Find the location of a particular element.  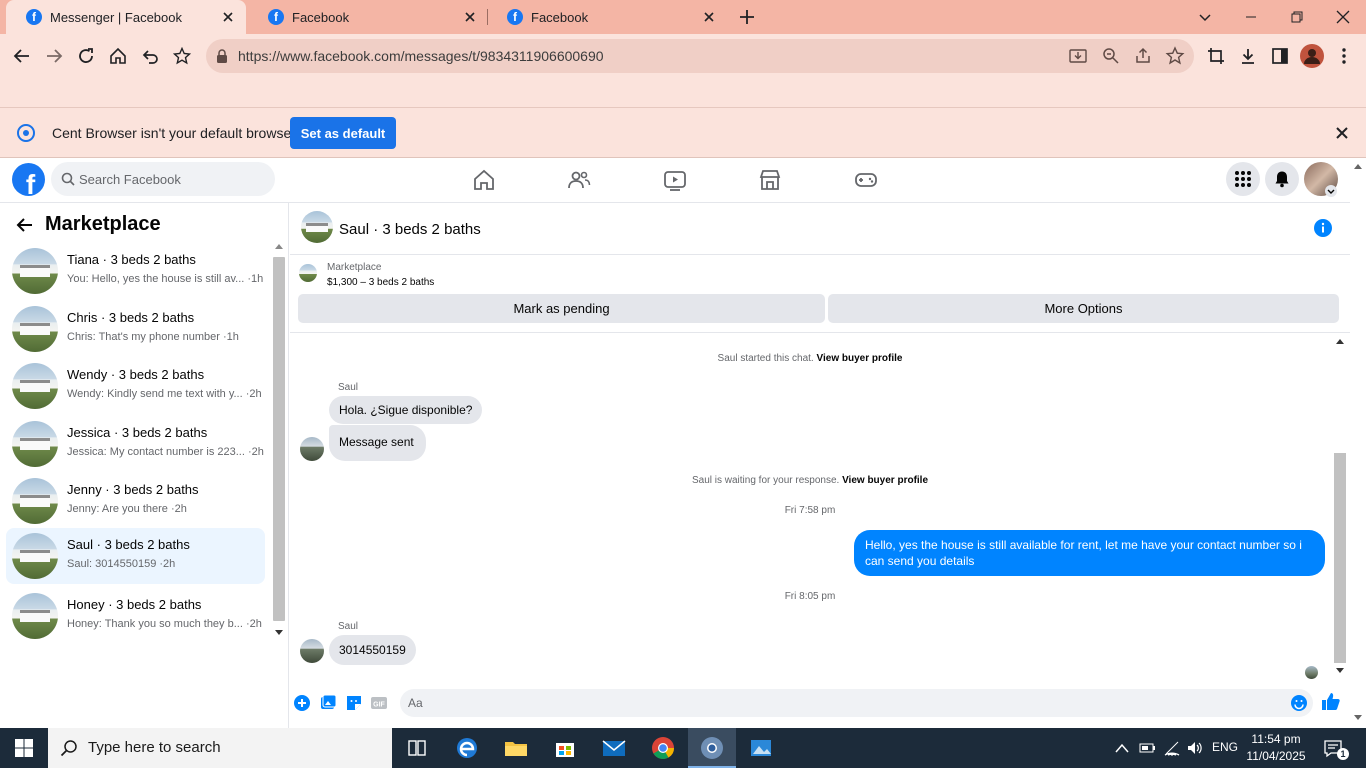

info-icon is located at coordinates (1323, 228).